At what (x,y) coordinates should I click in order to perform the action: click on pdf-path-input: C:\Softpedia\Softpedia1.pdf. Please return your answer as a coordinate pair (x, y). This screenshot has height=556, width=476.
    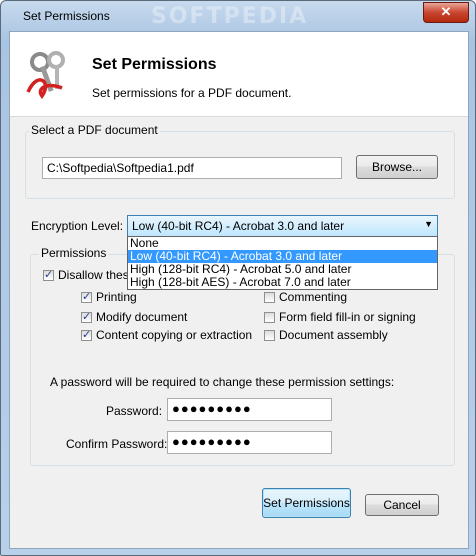
    Looking at the image, I should click on (192, 168).